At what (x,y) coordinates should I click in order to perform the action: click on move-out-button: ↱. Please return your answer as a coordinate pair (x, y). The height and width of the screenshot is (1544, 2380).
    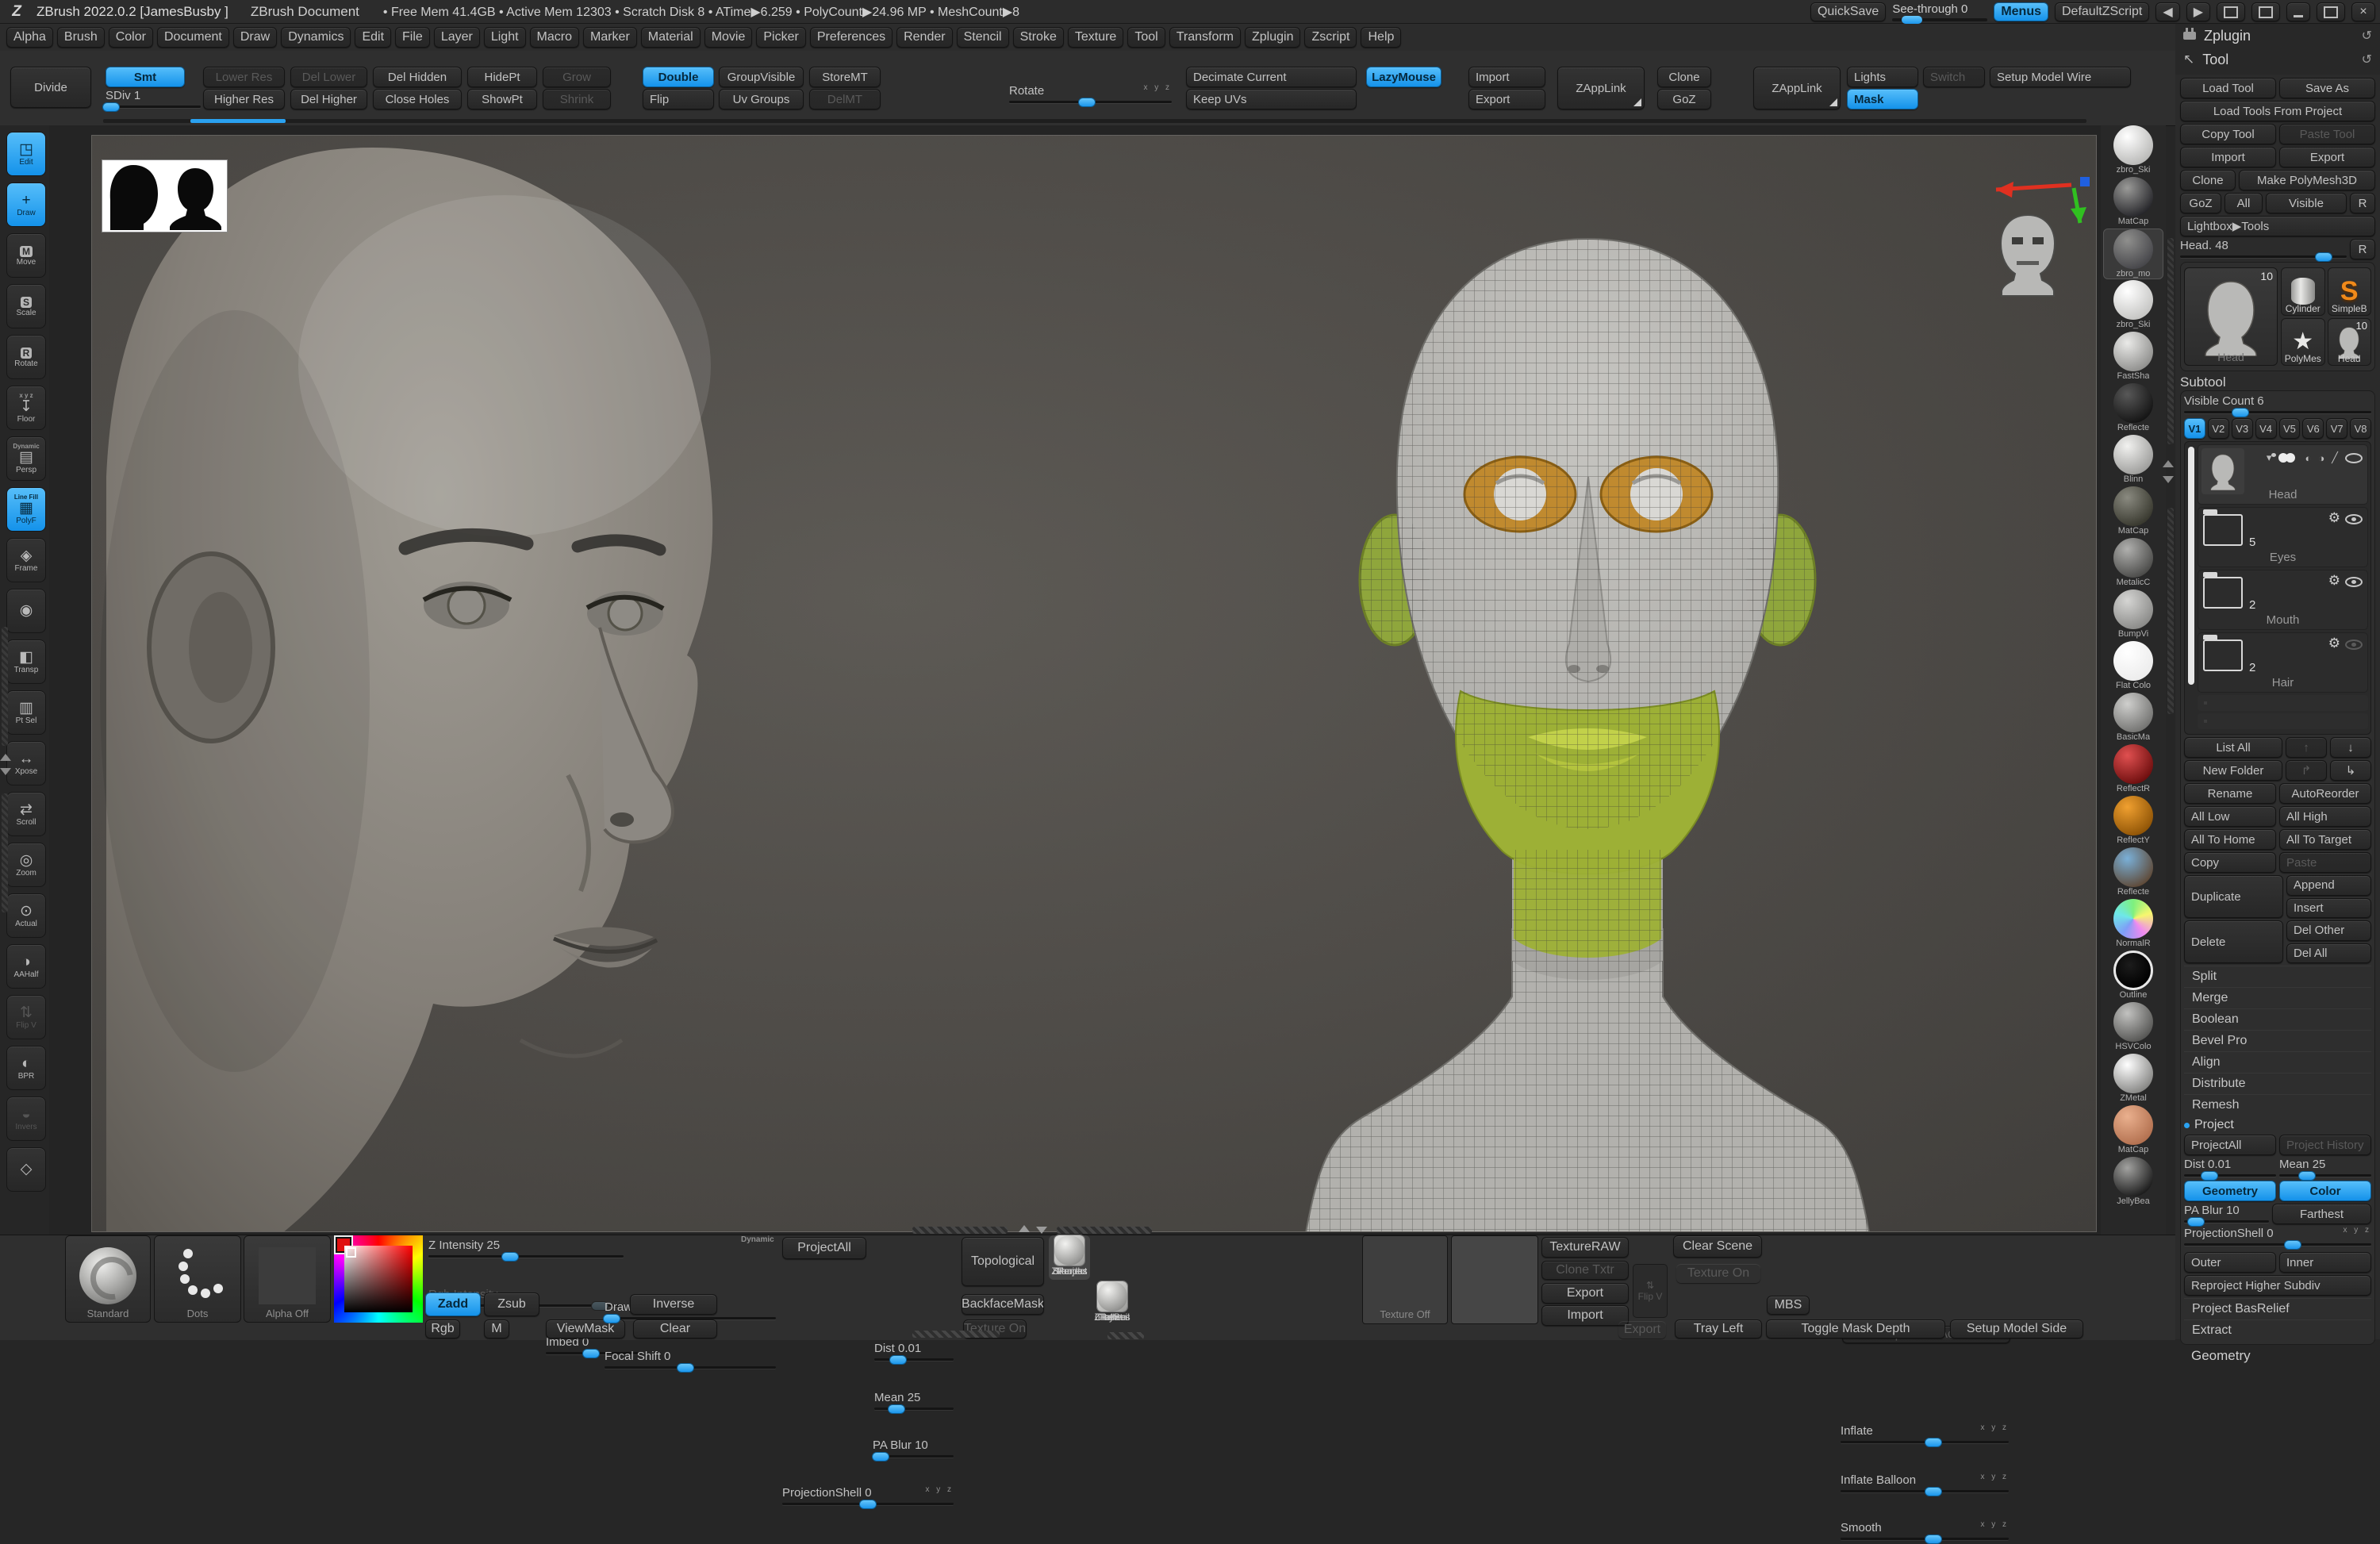
    Looking at the image, I should click on (2306, 770).